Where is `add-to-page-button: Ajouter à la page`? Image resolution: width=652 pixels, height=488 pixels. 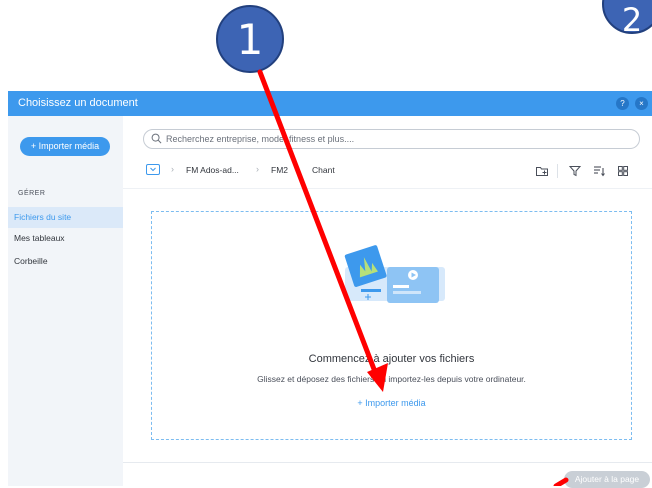 add-to-page-button: Ajouter à la page is located at coordinates (607, 479).